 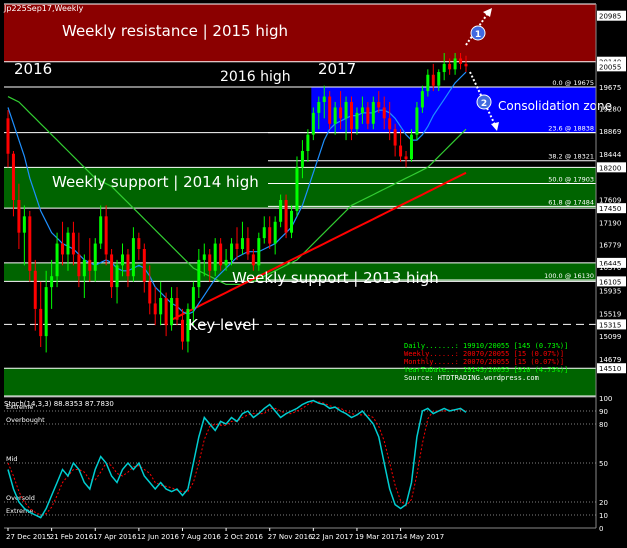 I want to click on price-tick-label: 20055, so click(x=610, y=67).